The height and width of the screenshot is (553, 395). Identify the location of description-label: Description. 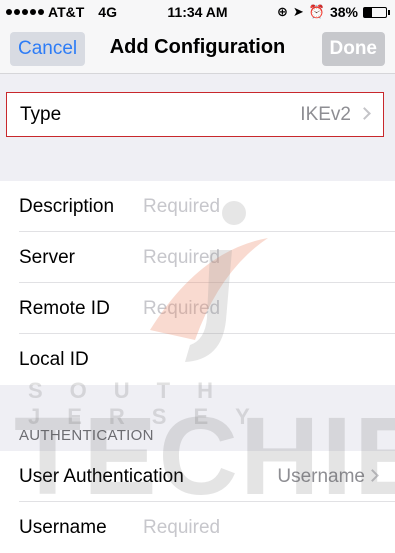
(67, 206).